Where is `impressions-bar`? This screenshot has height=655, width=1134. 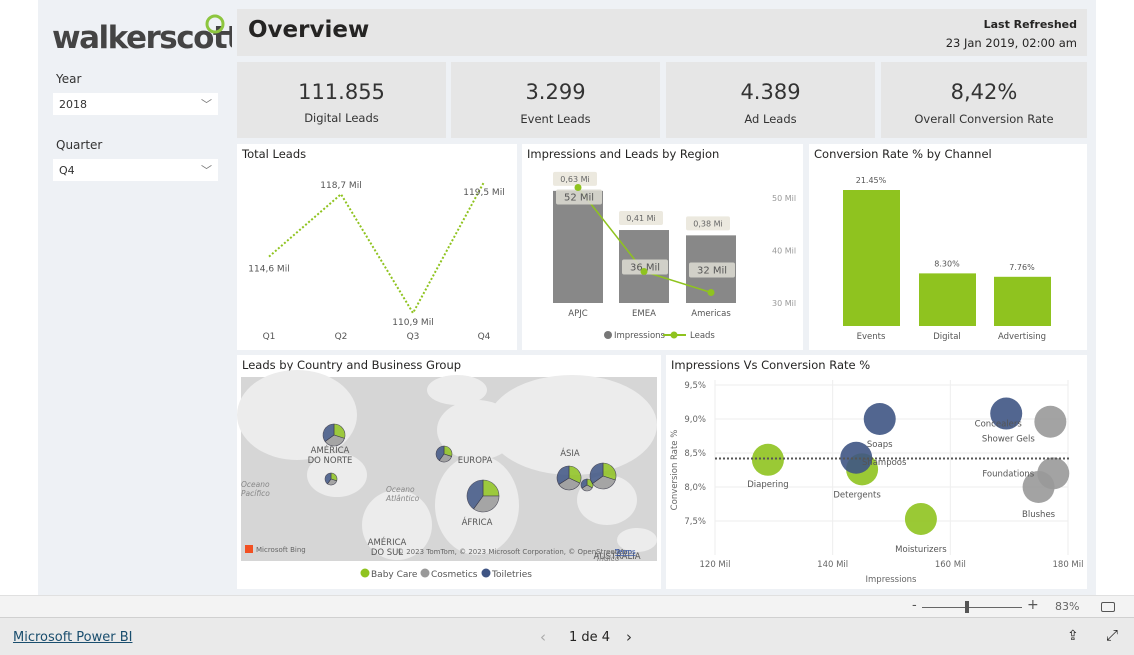 impressions-bar is located at coordinates (578, 246).